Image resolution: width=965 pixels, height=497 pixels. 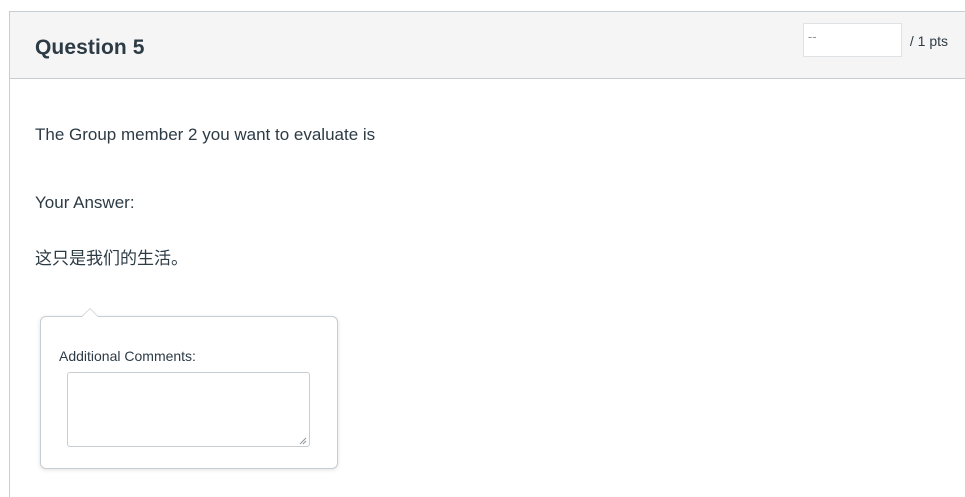 What do you see at coordinates (487, 45) in the screenshot?
I see `question-header: Question 5 / 1 pts` at bounding box center [487, 45].